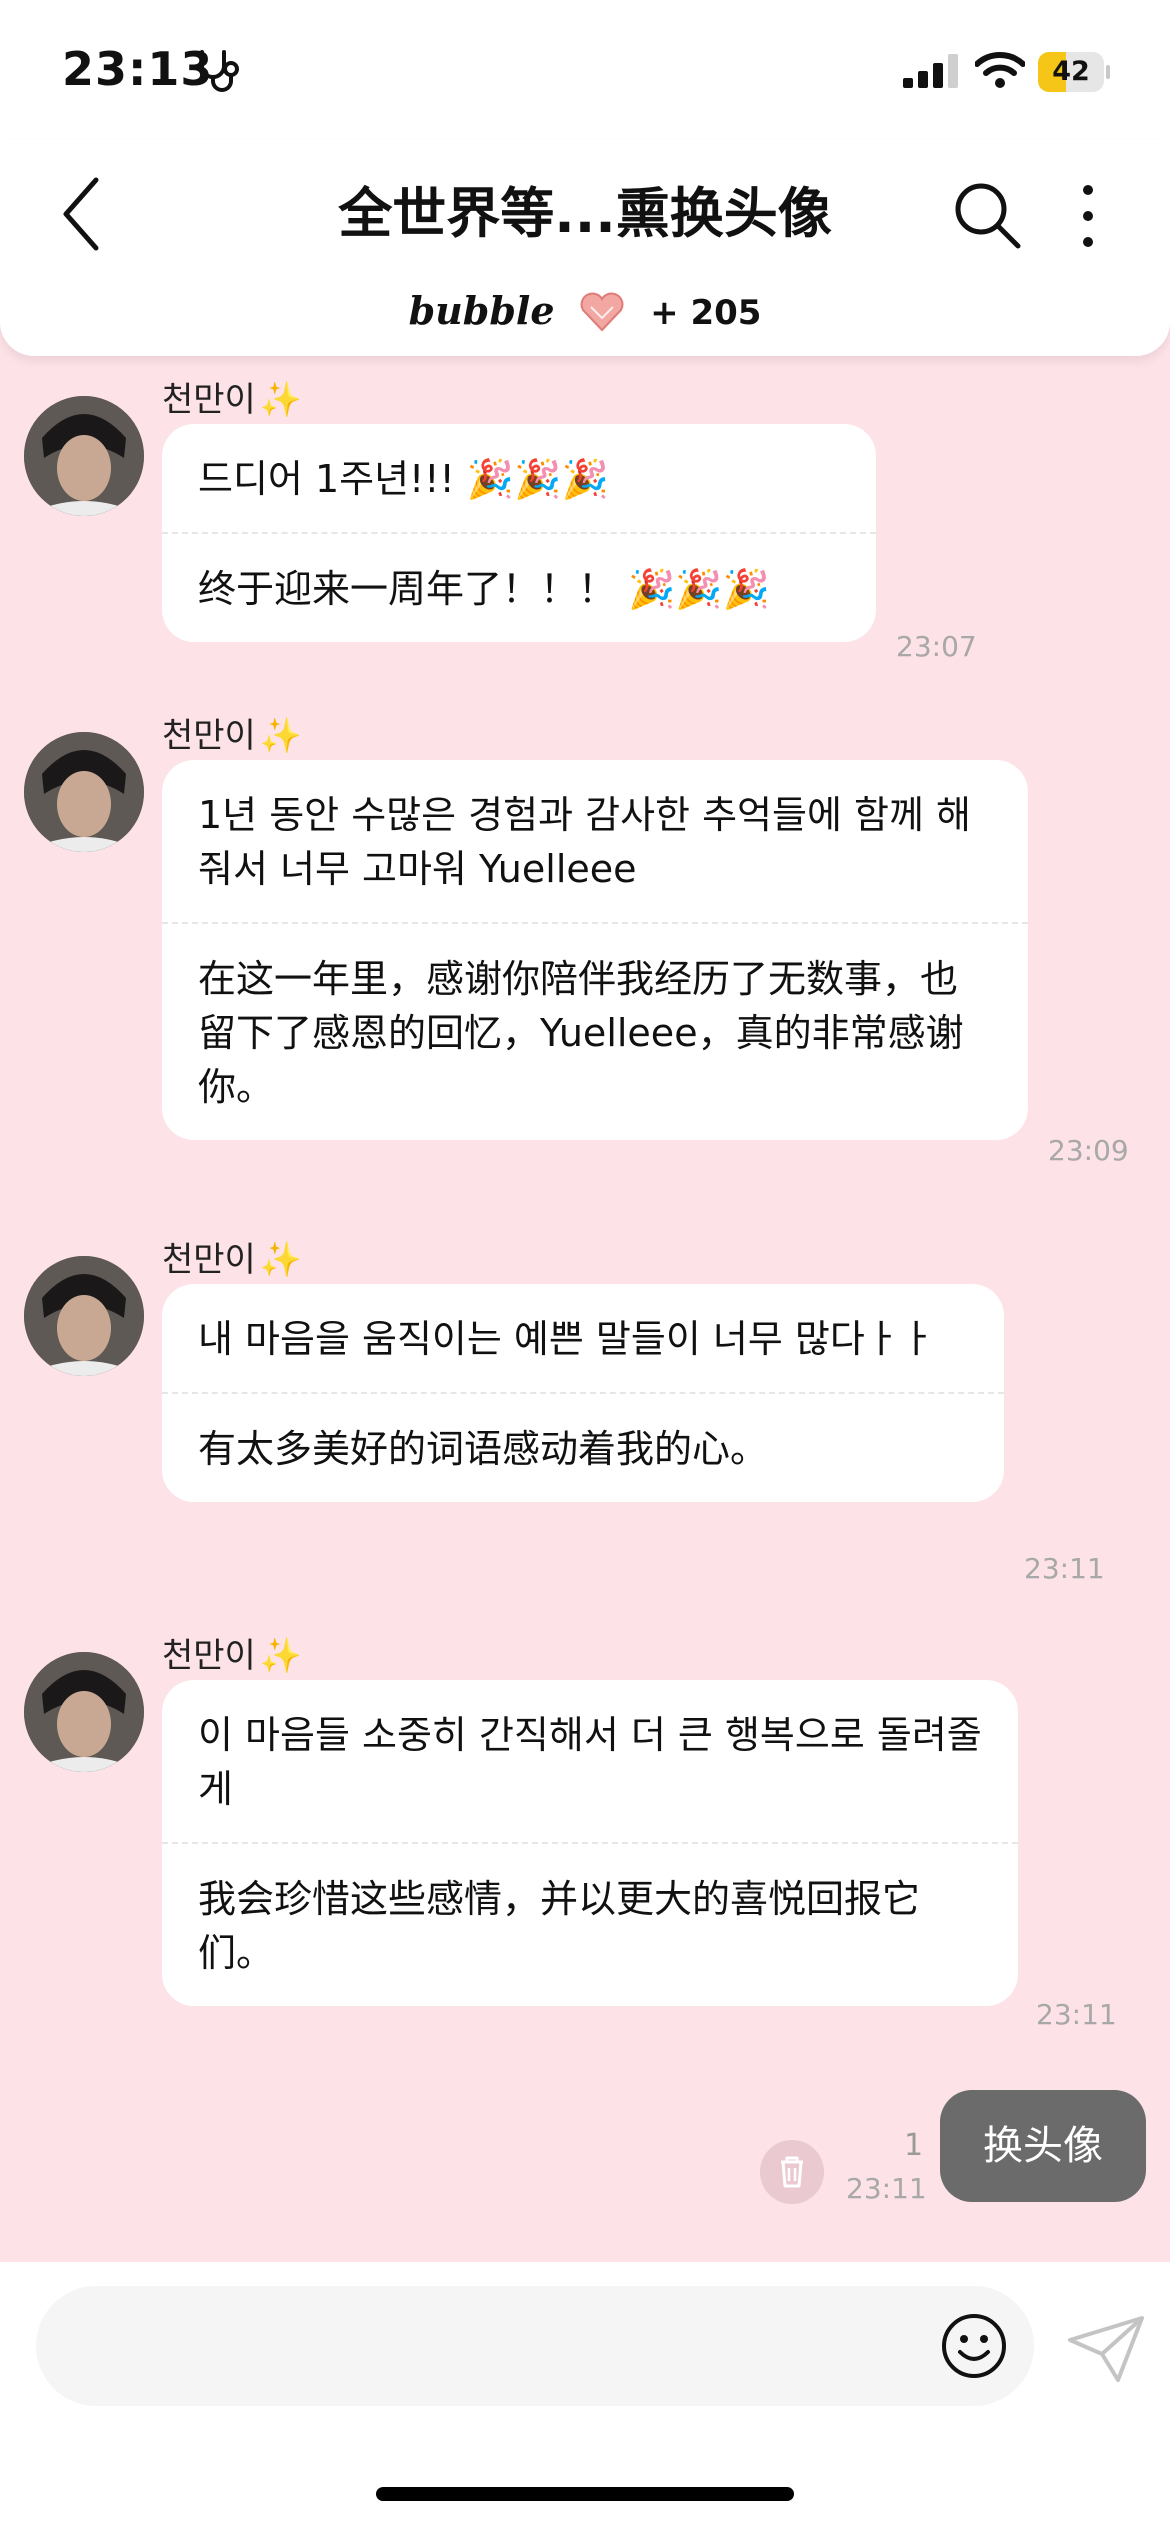 The height and width of the screenshot is (2532, 1170). What do you see at coordinates (602, 312) in the screenshot?
I see `heart-gem-icon` at bounding box center [602, 312].